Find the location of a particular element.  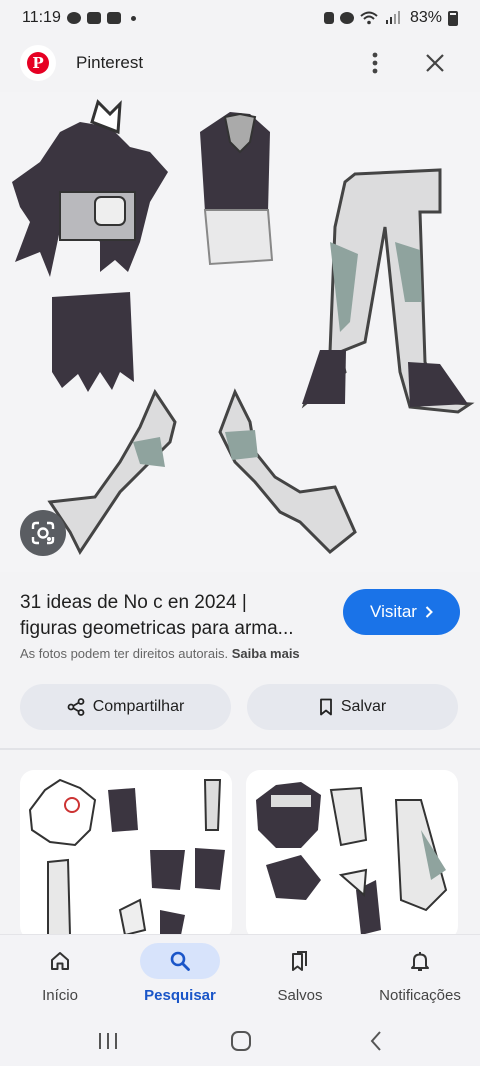

home-circle-icon is located at coordinates (241, 1041).